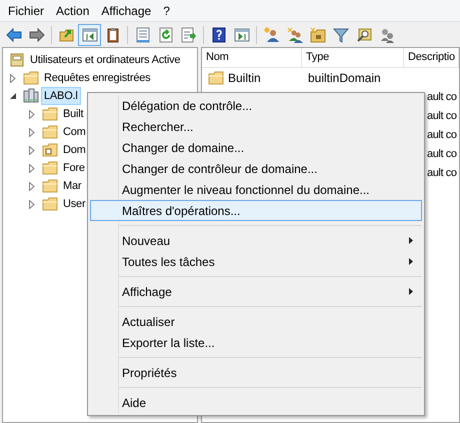  I want to click on users-icon, so click(294, 34).